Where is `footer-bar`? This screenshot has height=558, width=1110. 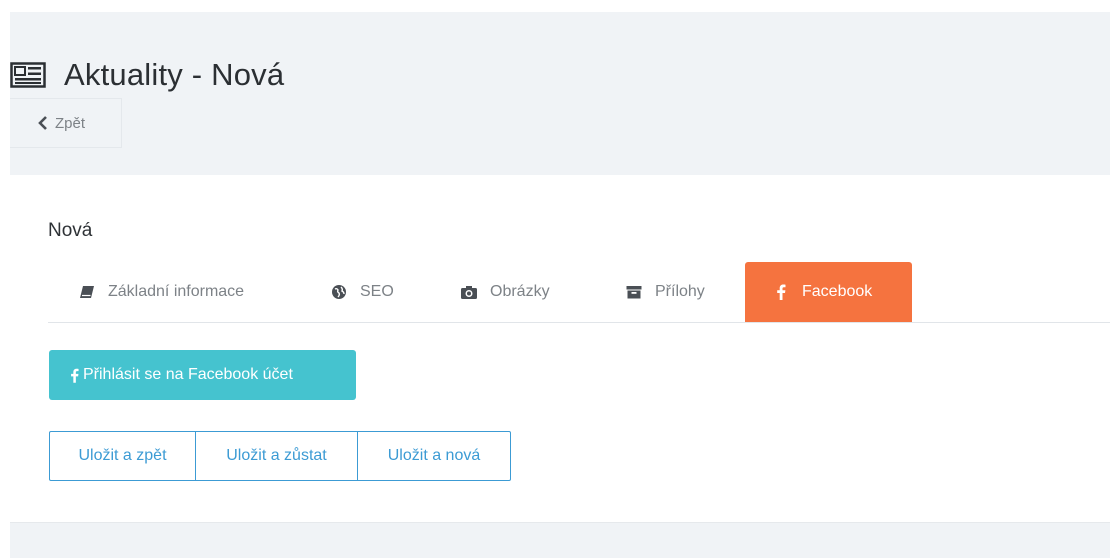 footer-bar is located at coordinates (560, 540).